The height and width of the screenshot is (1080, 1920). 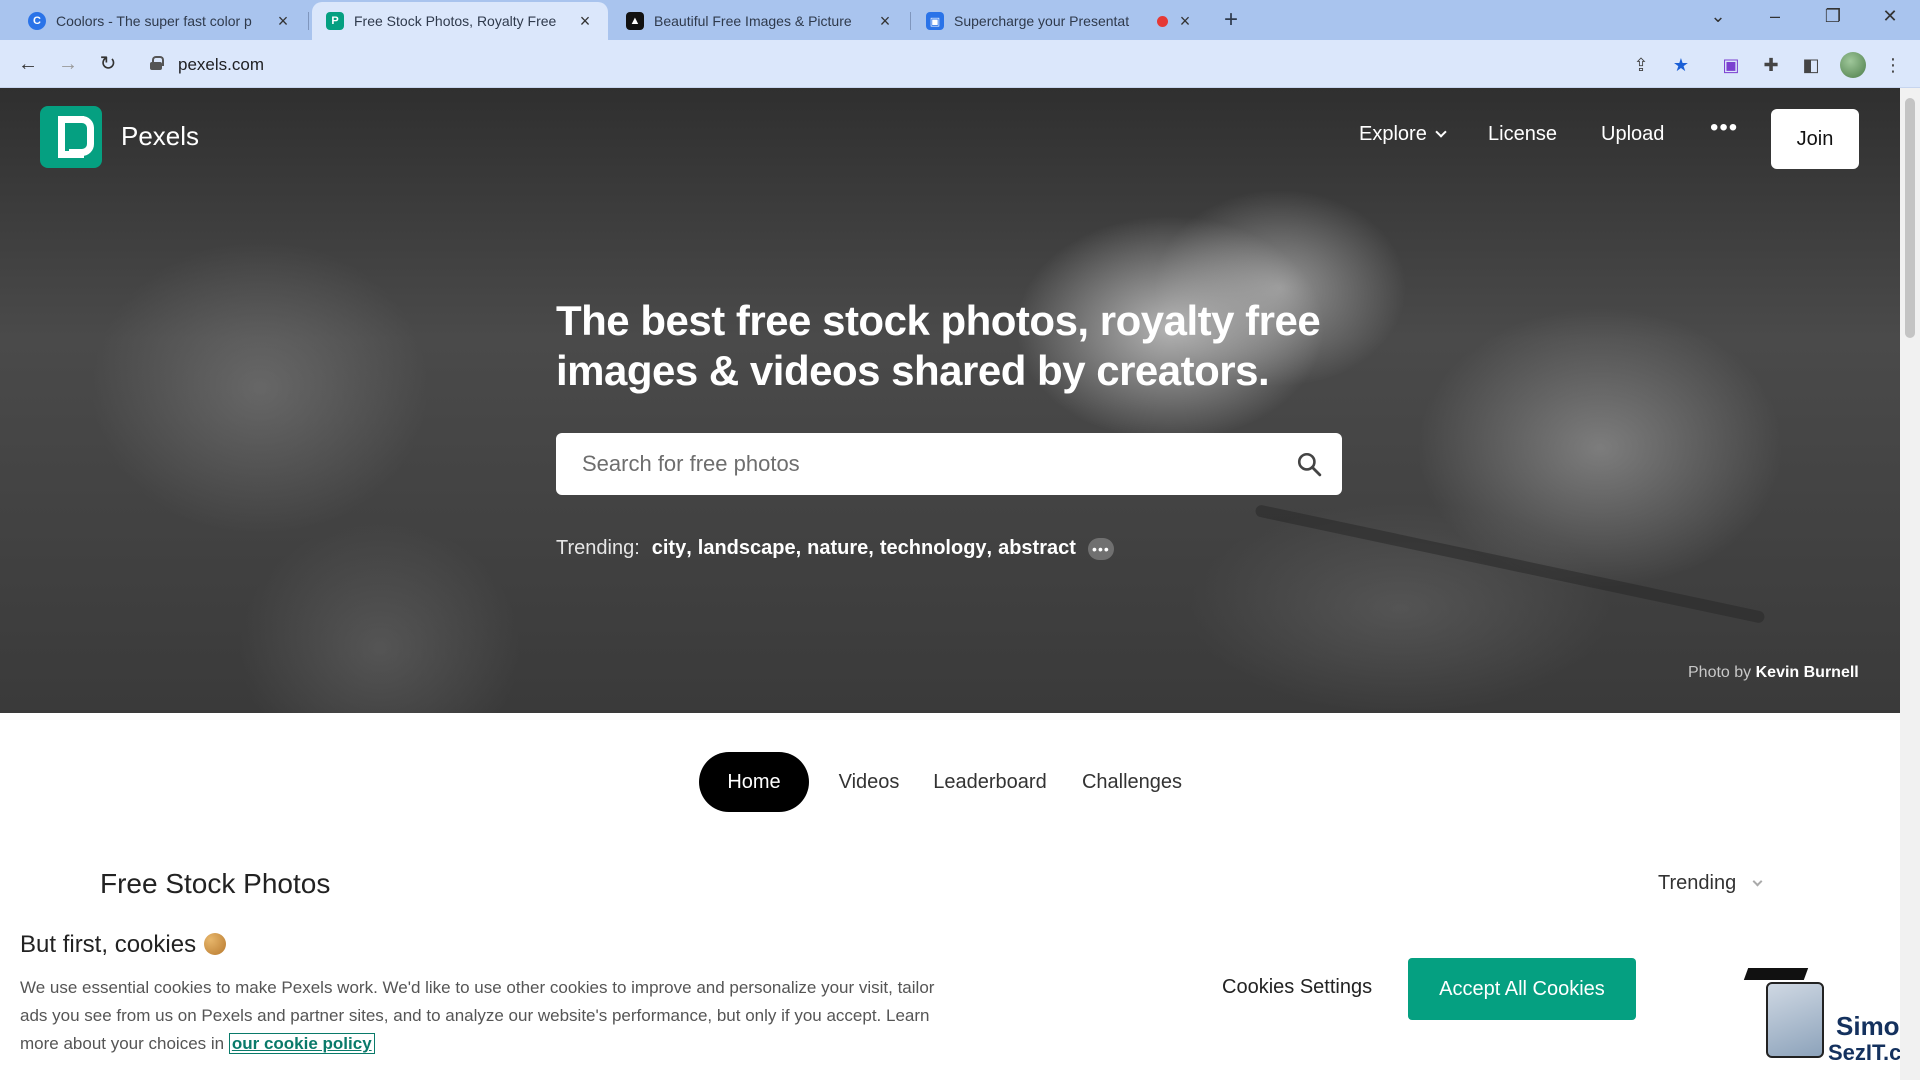 I want to click on browser-toolbar: ← → ↻ pexels.com ⇪ ★ ▣ ✚ ◧ ⋮, so click(x=960, y=64).